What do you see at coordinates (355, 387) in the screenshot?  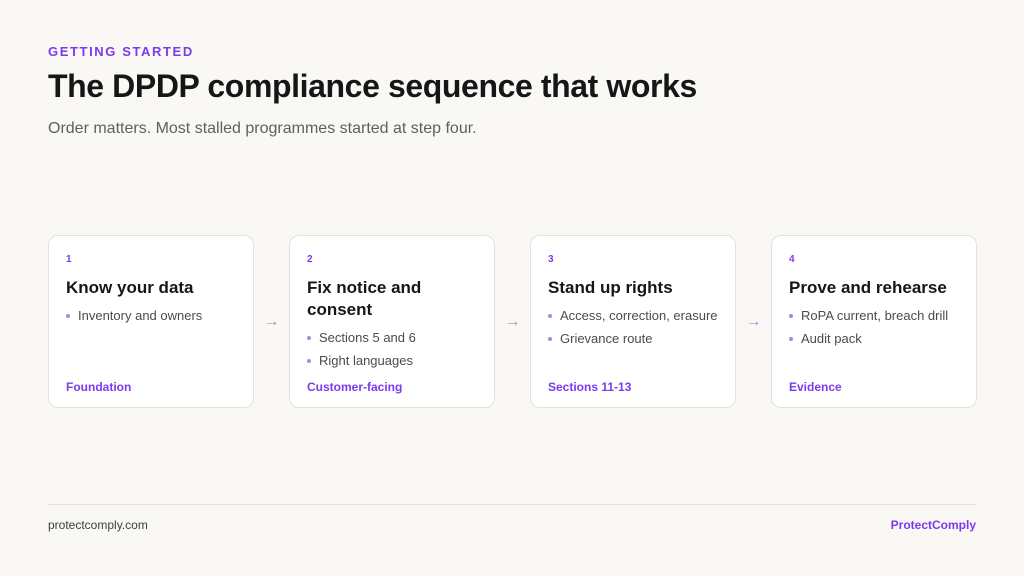 I see `step-tag: Customer-facing` at bounding box center [355, 387].